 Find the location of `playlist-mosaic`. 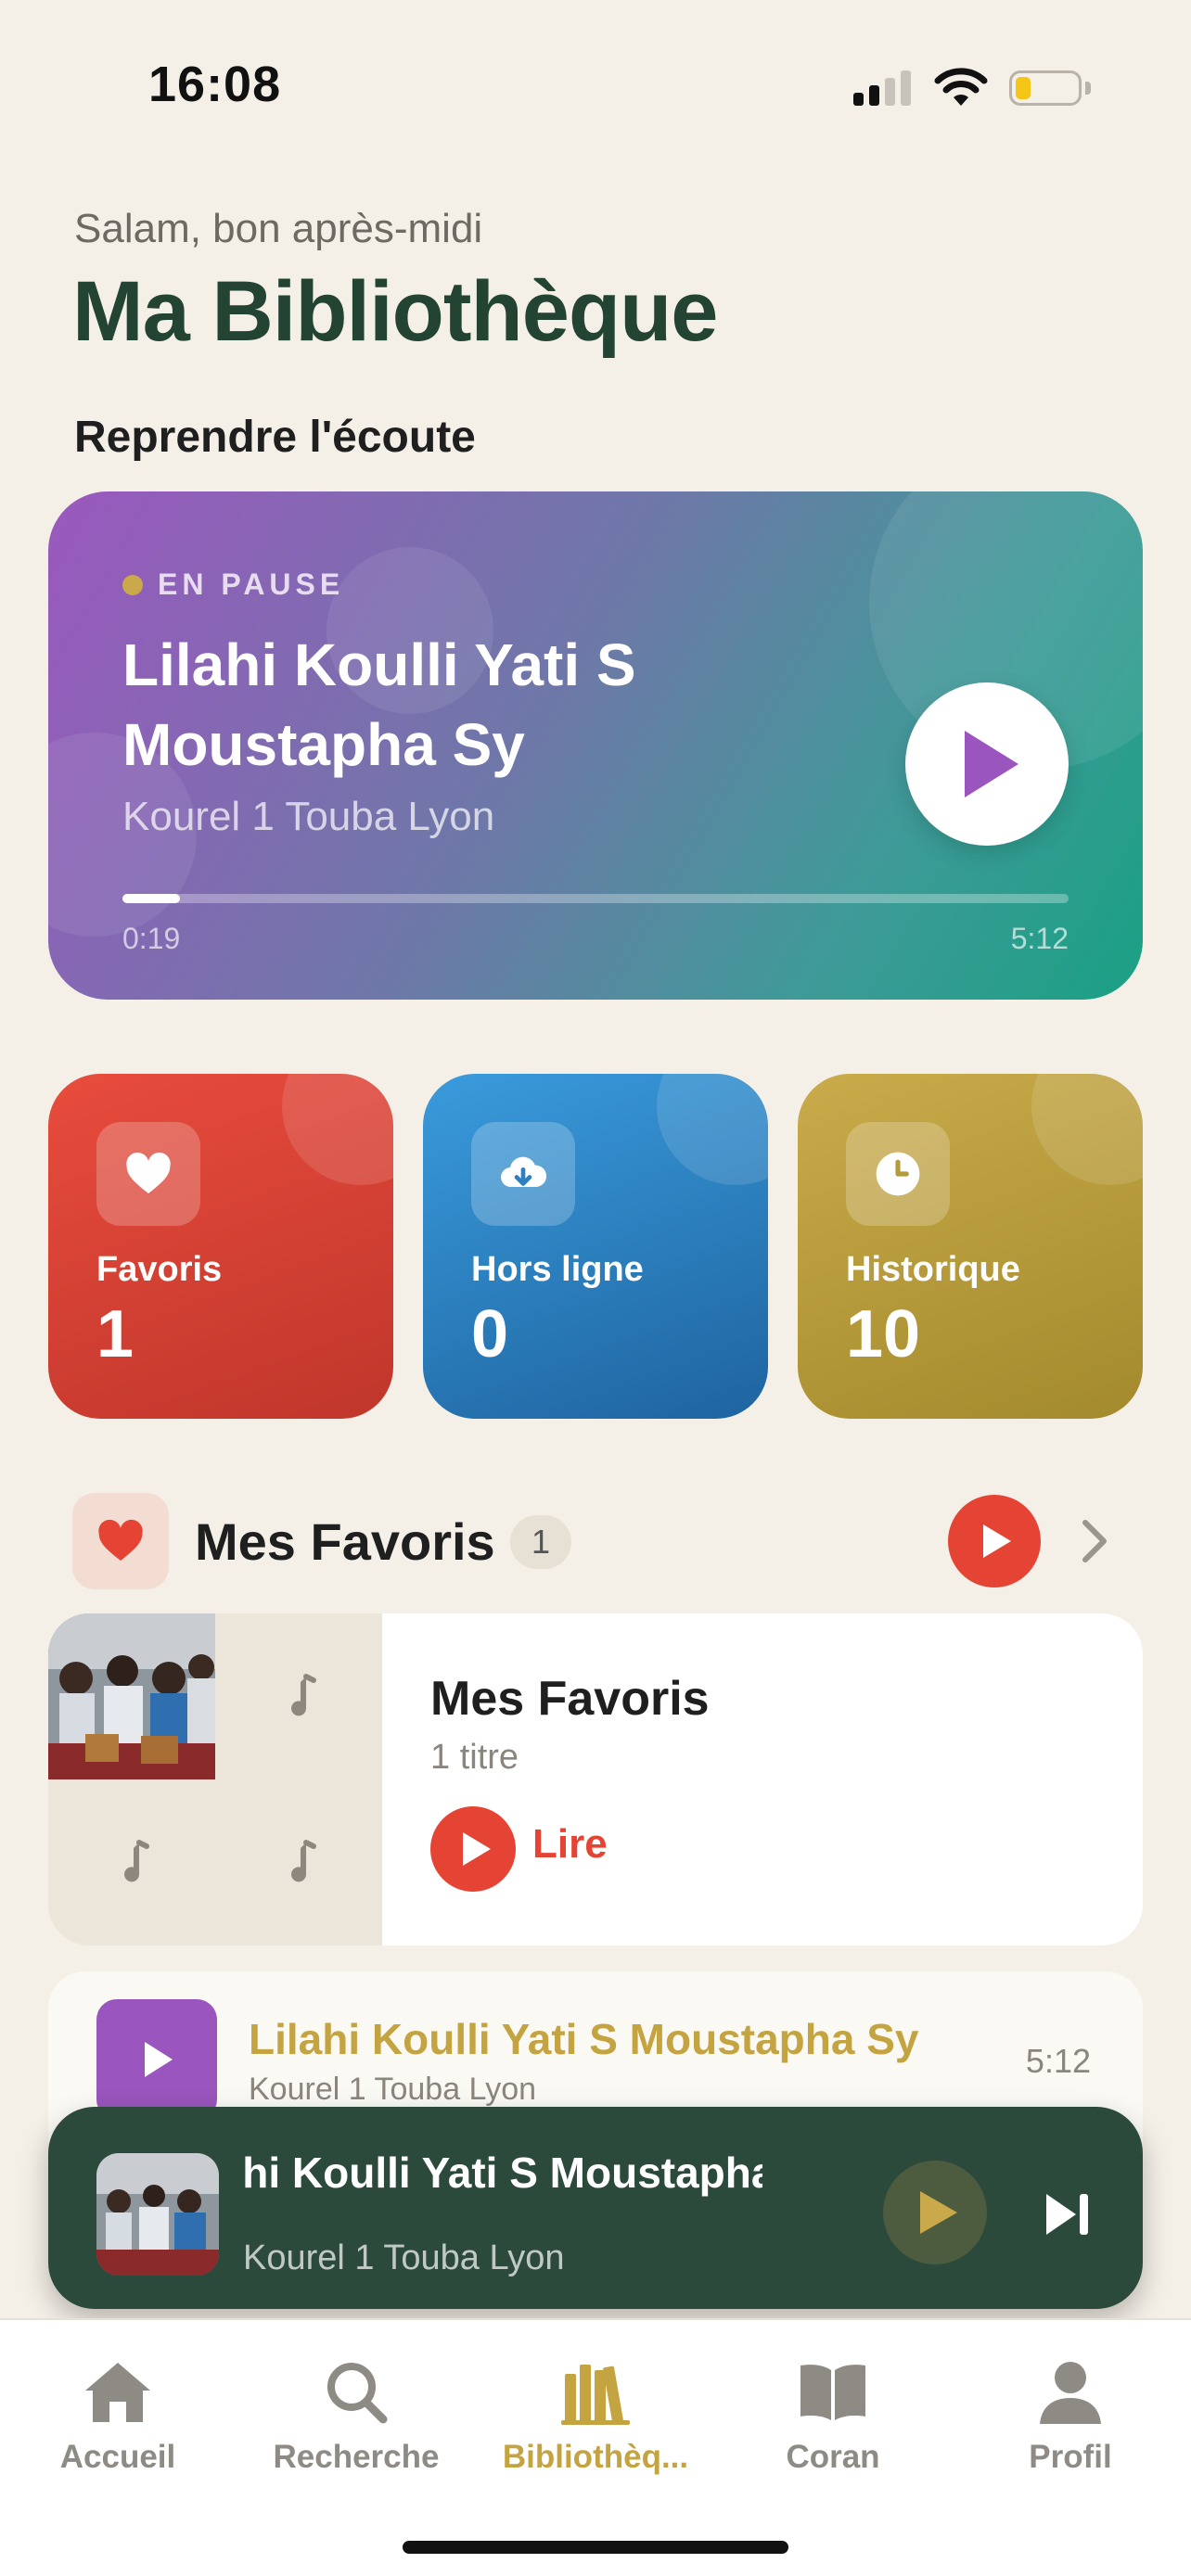

playlist-mosaic is located at coordinates (215, 1779).